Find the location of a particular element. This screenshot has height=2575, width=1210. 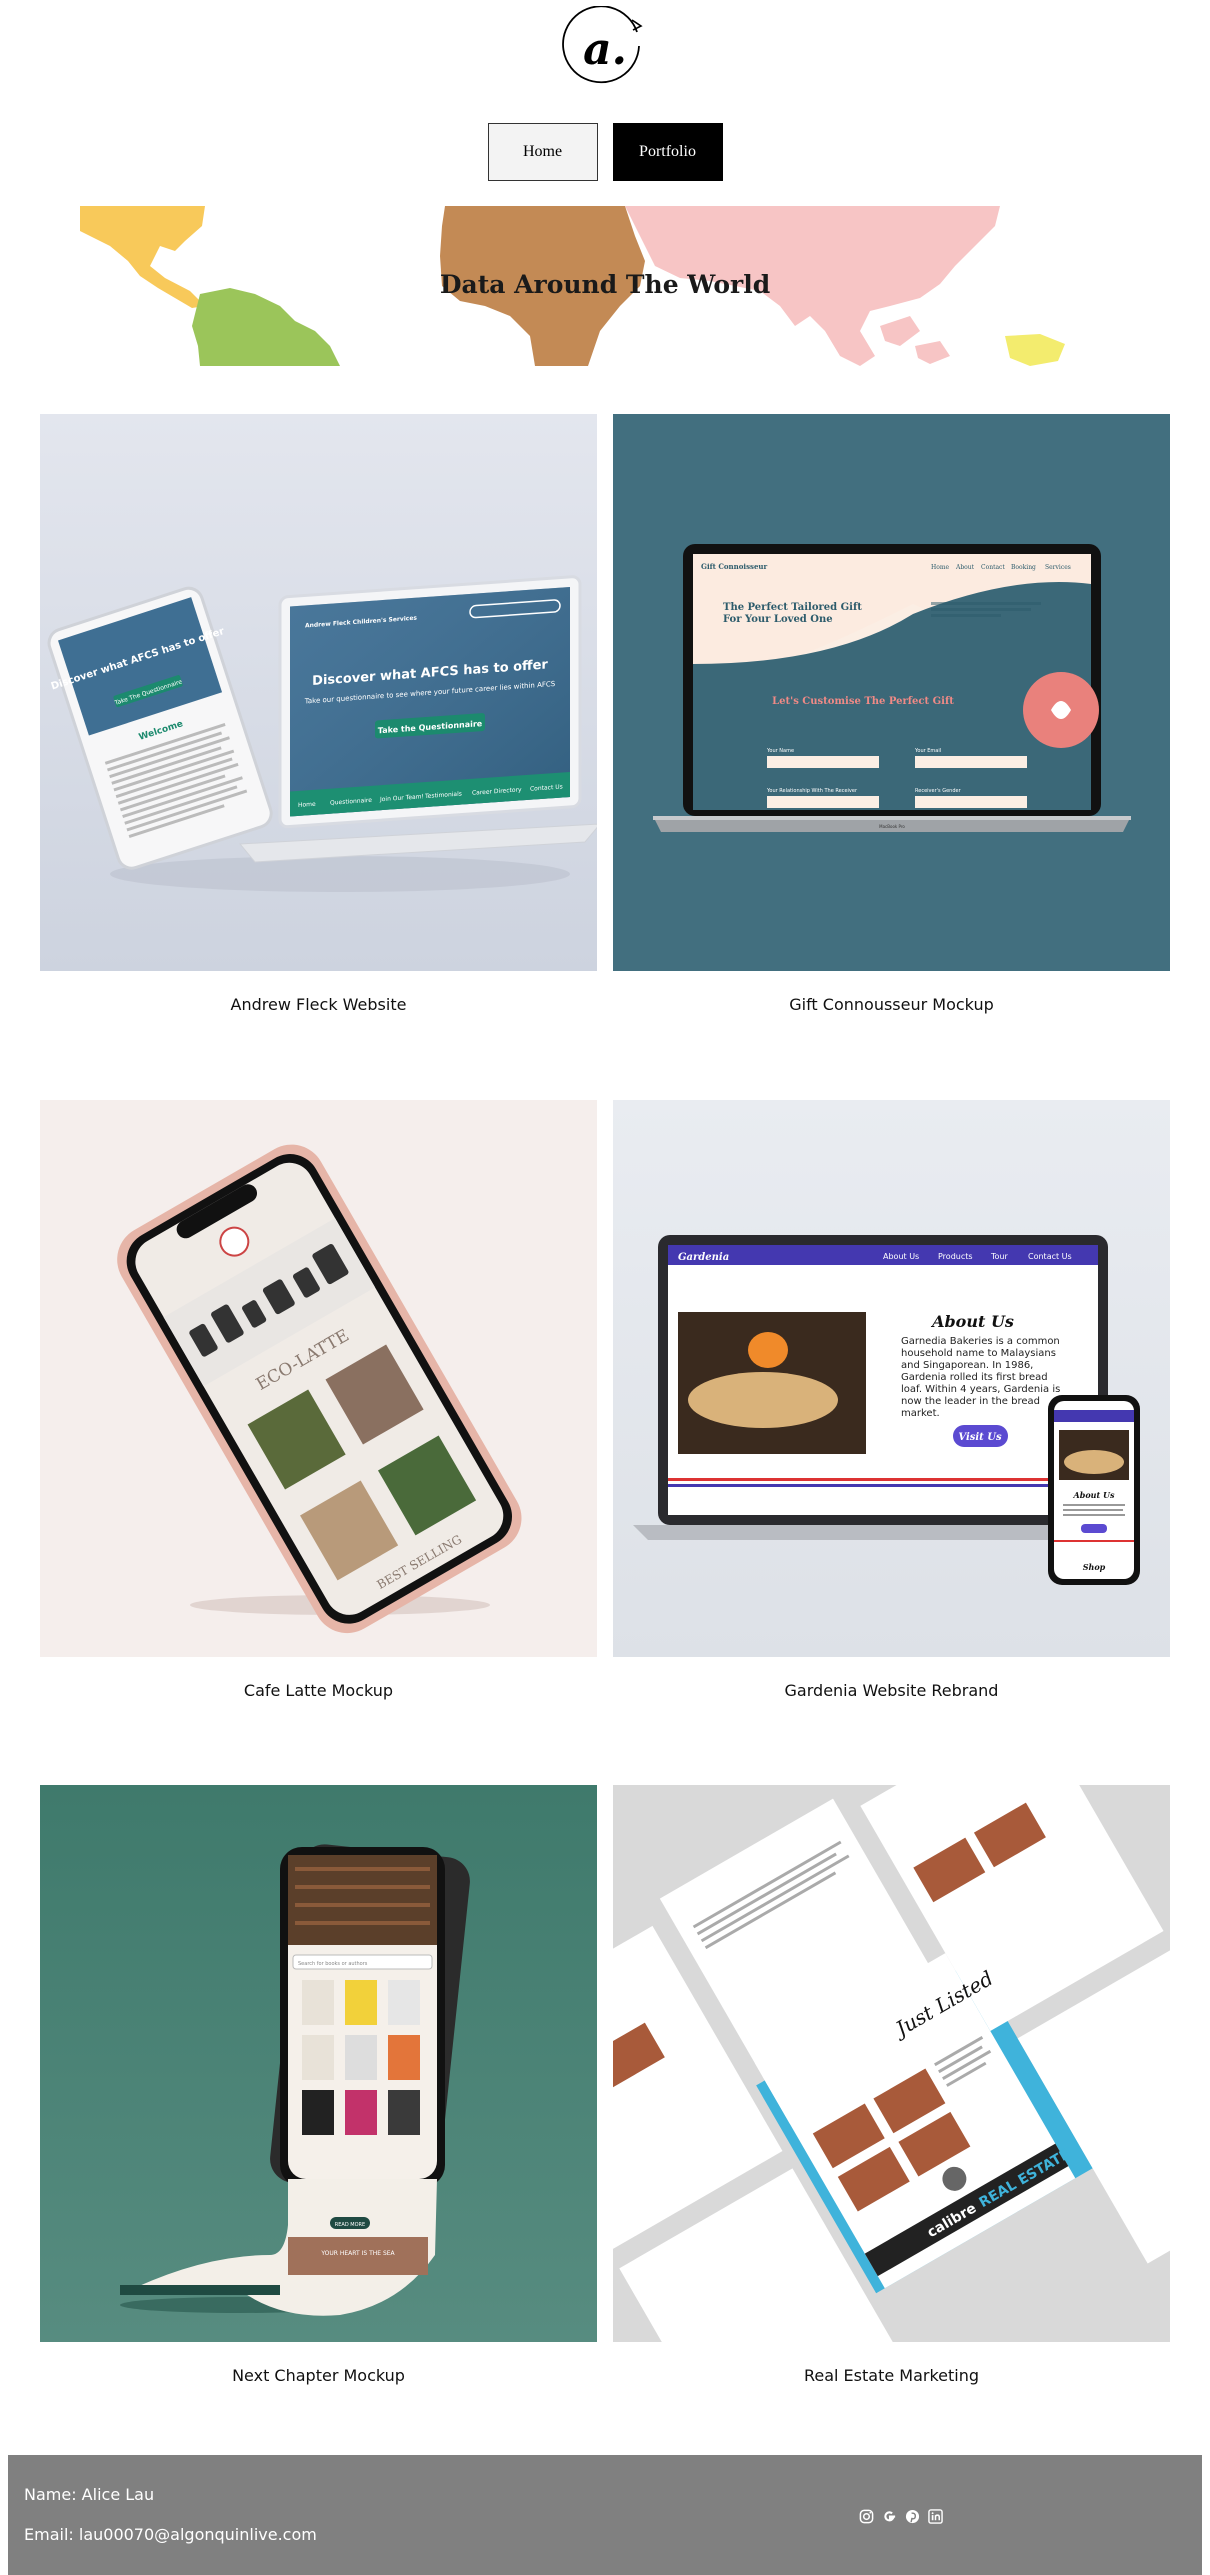

gift-field-1: Your Email is located at coordinates (927, 751).